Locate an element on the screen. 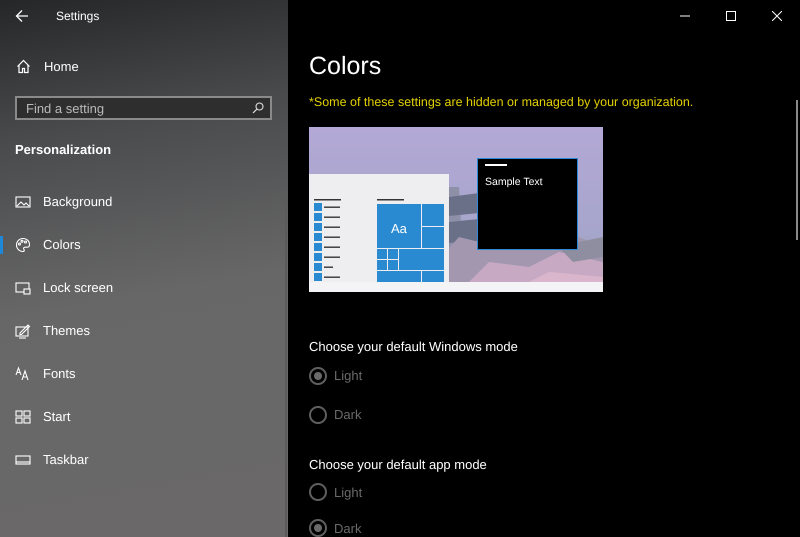  section-heading: Personalization is located at coordinates (63, 150).